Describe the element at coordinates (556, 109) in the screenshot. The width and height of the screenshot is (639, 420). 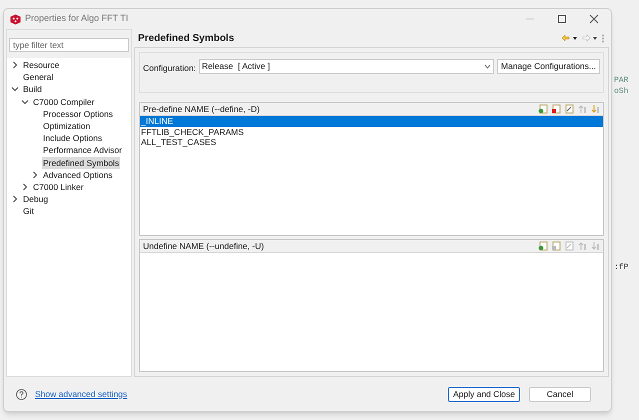
I see `delete-icon` at that location.